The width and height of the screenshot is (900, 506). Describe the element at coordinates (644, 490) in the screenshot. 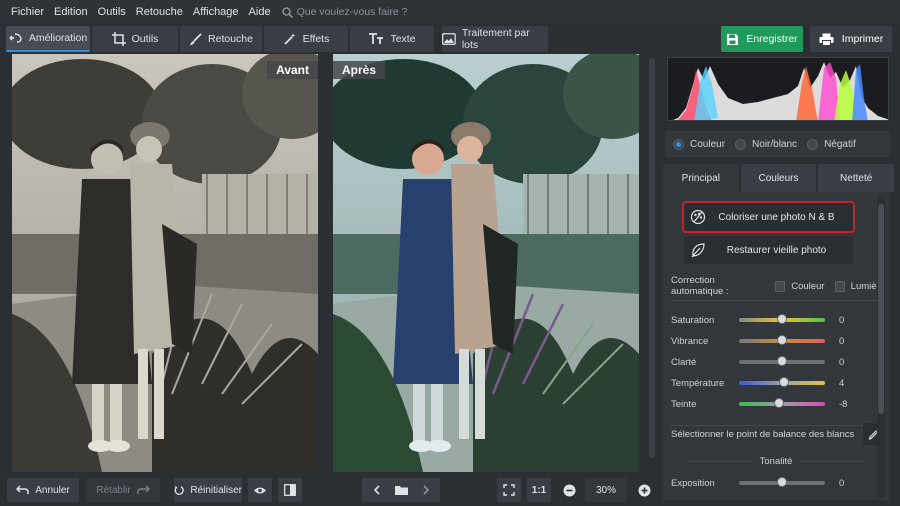

I see `zoom-in-button` at that location.